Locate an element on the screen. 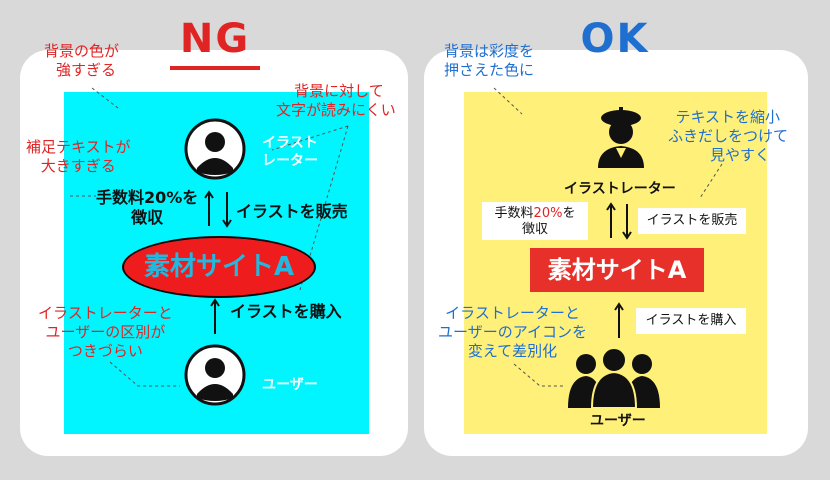  ok-fee-line: 手数料20%を is located at coordinates (535, 214).